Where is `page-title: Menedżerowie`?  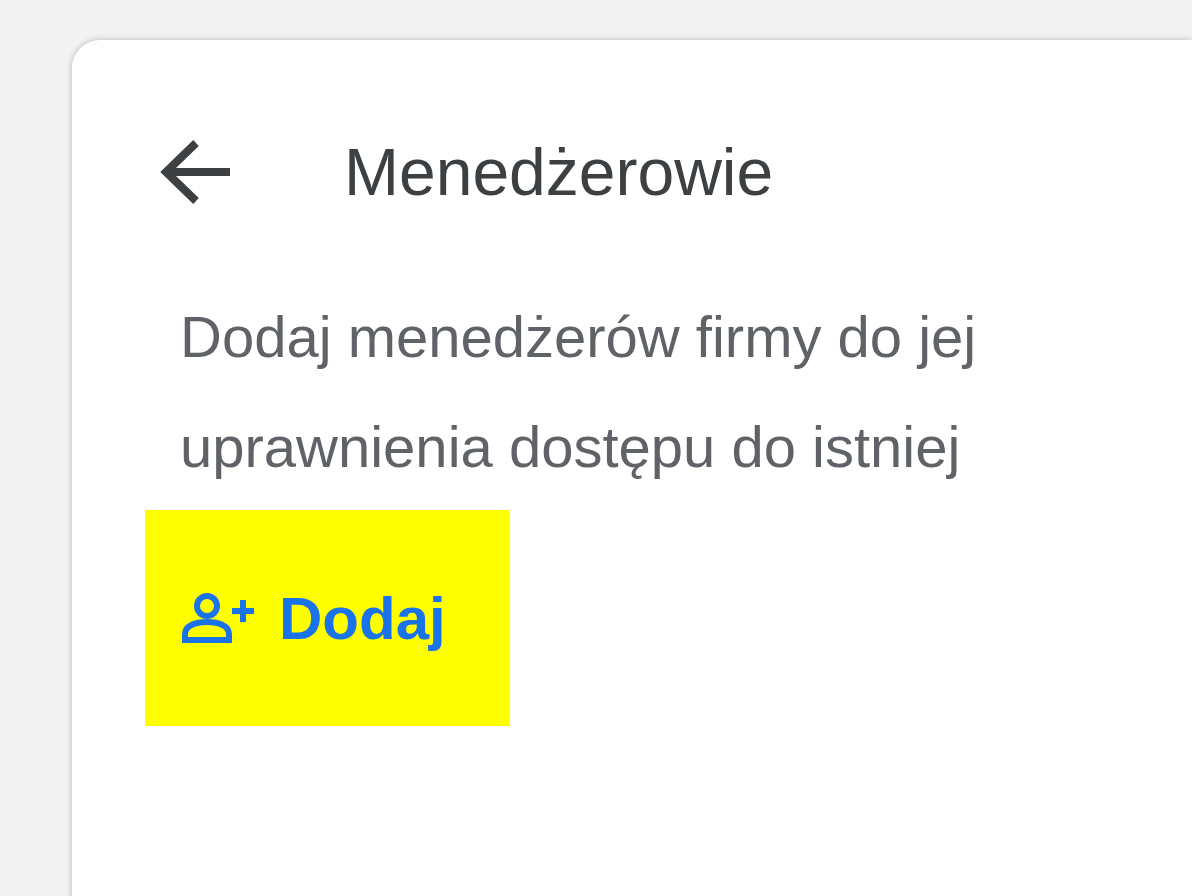
page-title: Menedżerowie is located at coordinates (559, 172).